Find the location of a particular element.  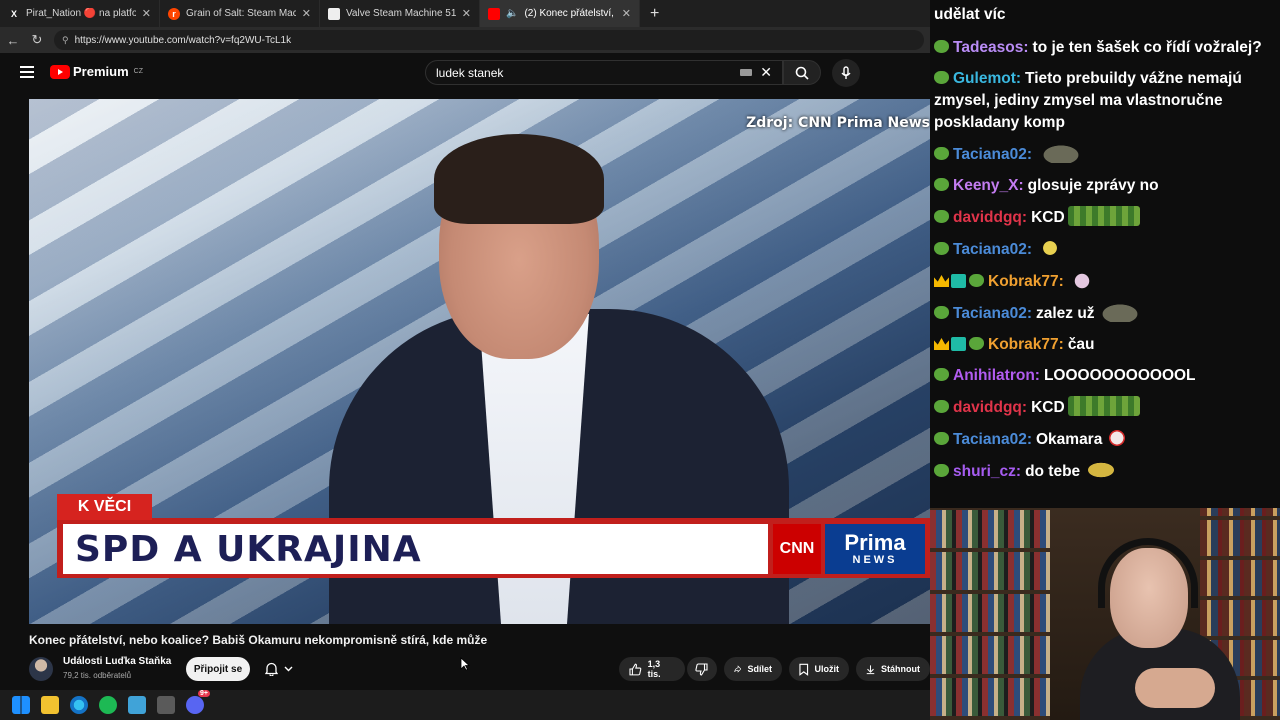

share-button: Sdílet is located at coordinates (753, 669).